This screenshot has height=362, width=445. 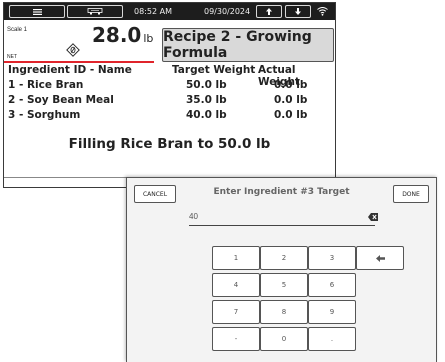 I want to click on header-target-weight: Target Weight, so click(x=214, y=70).